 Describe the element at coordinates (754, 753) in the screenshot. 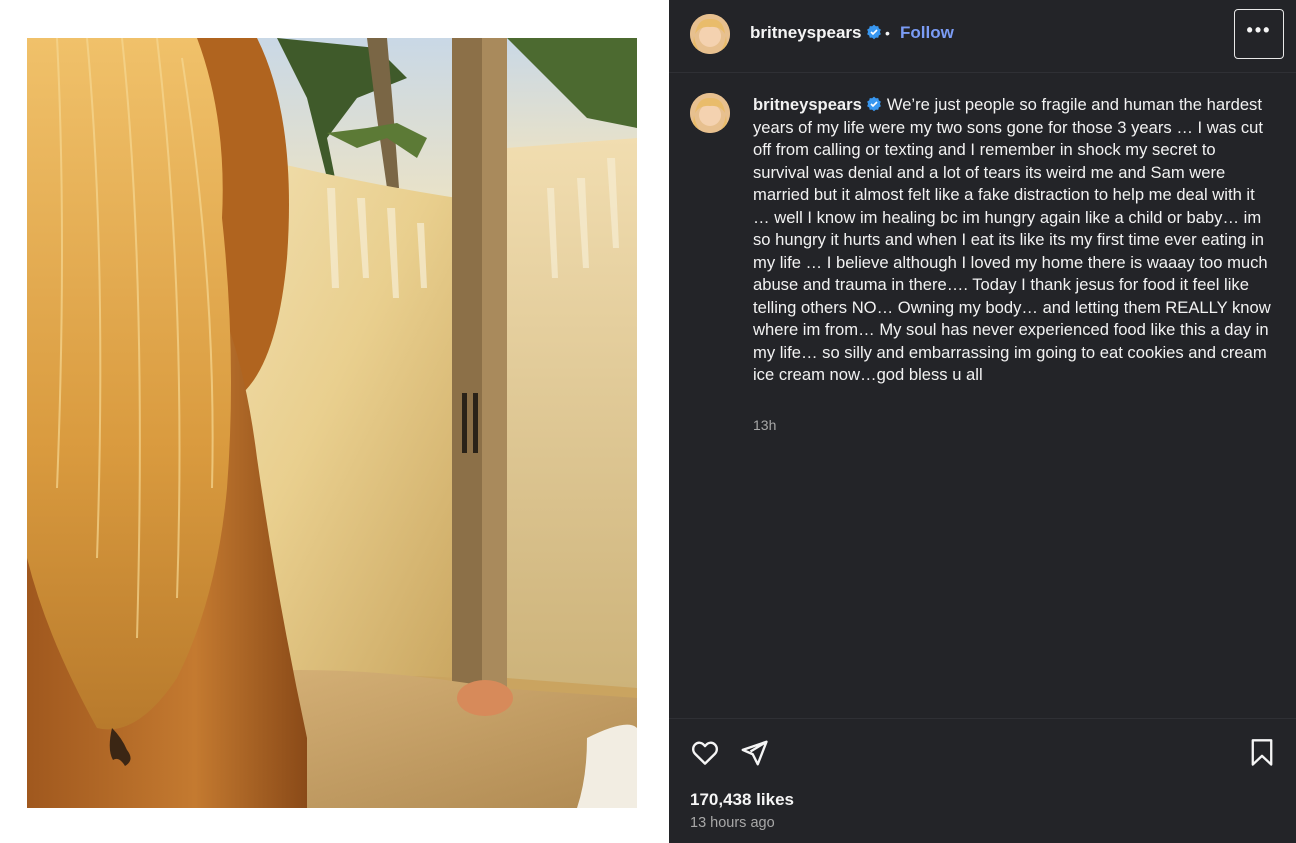

I see `share-paper-plane-icon` at that location.